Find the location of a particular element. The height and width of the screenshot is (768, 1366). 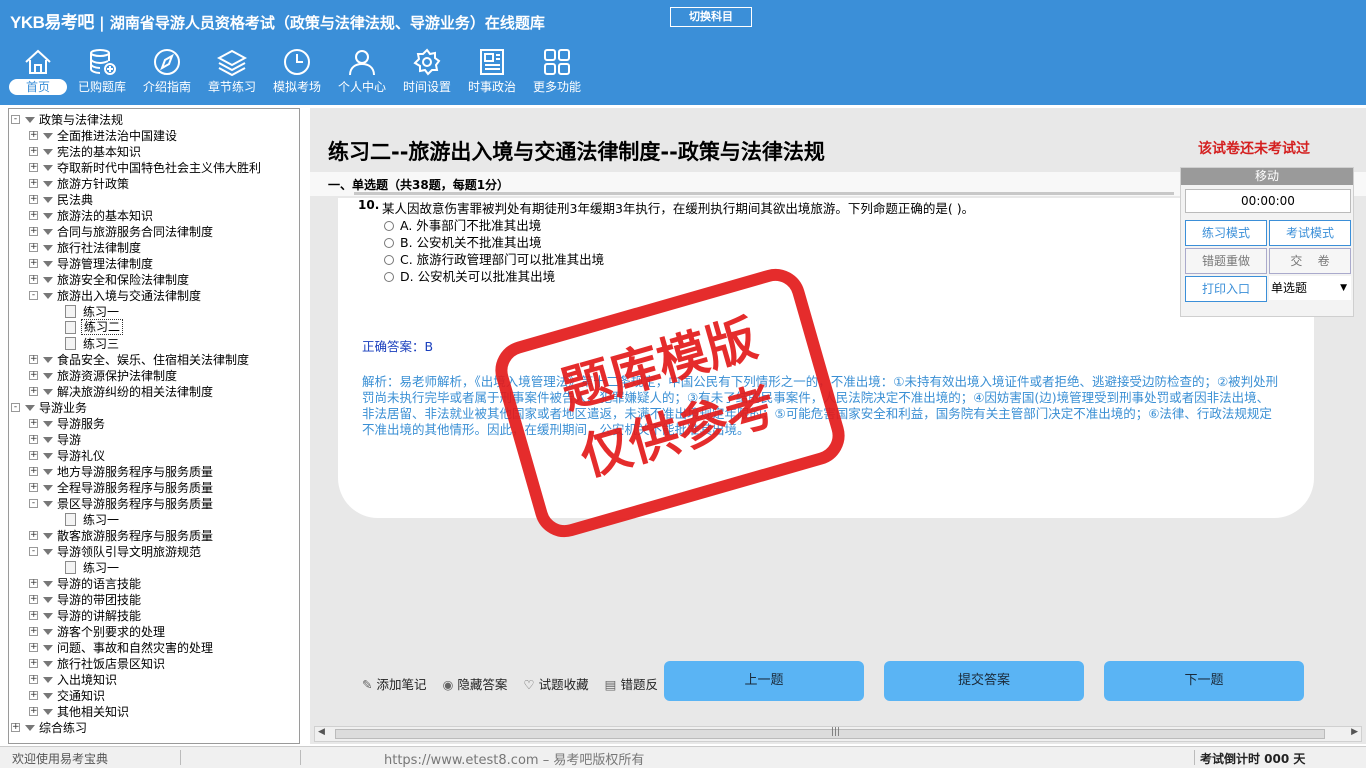

practice-mode-button: 练习模式 is located at coordinates (1226, 233).